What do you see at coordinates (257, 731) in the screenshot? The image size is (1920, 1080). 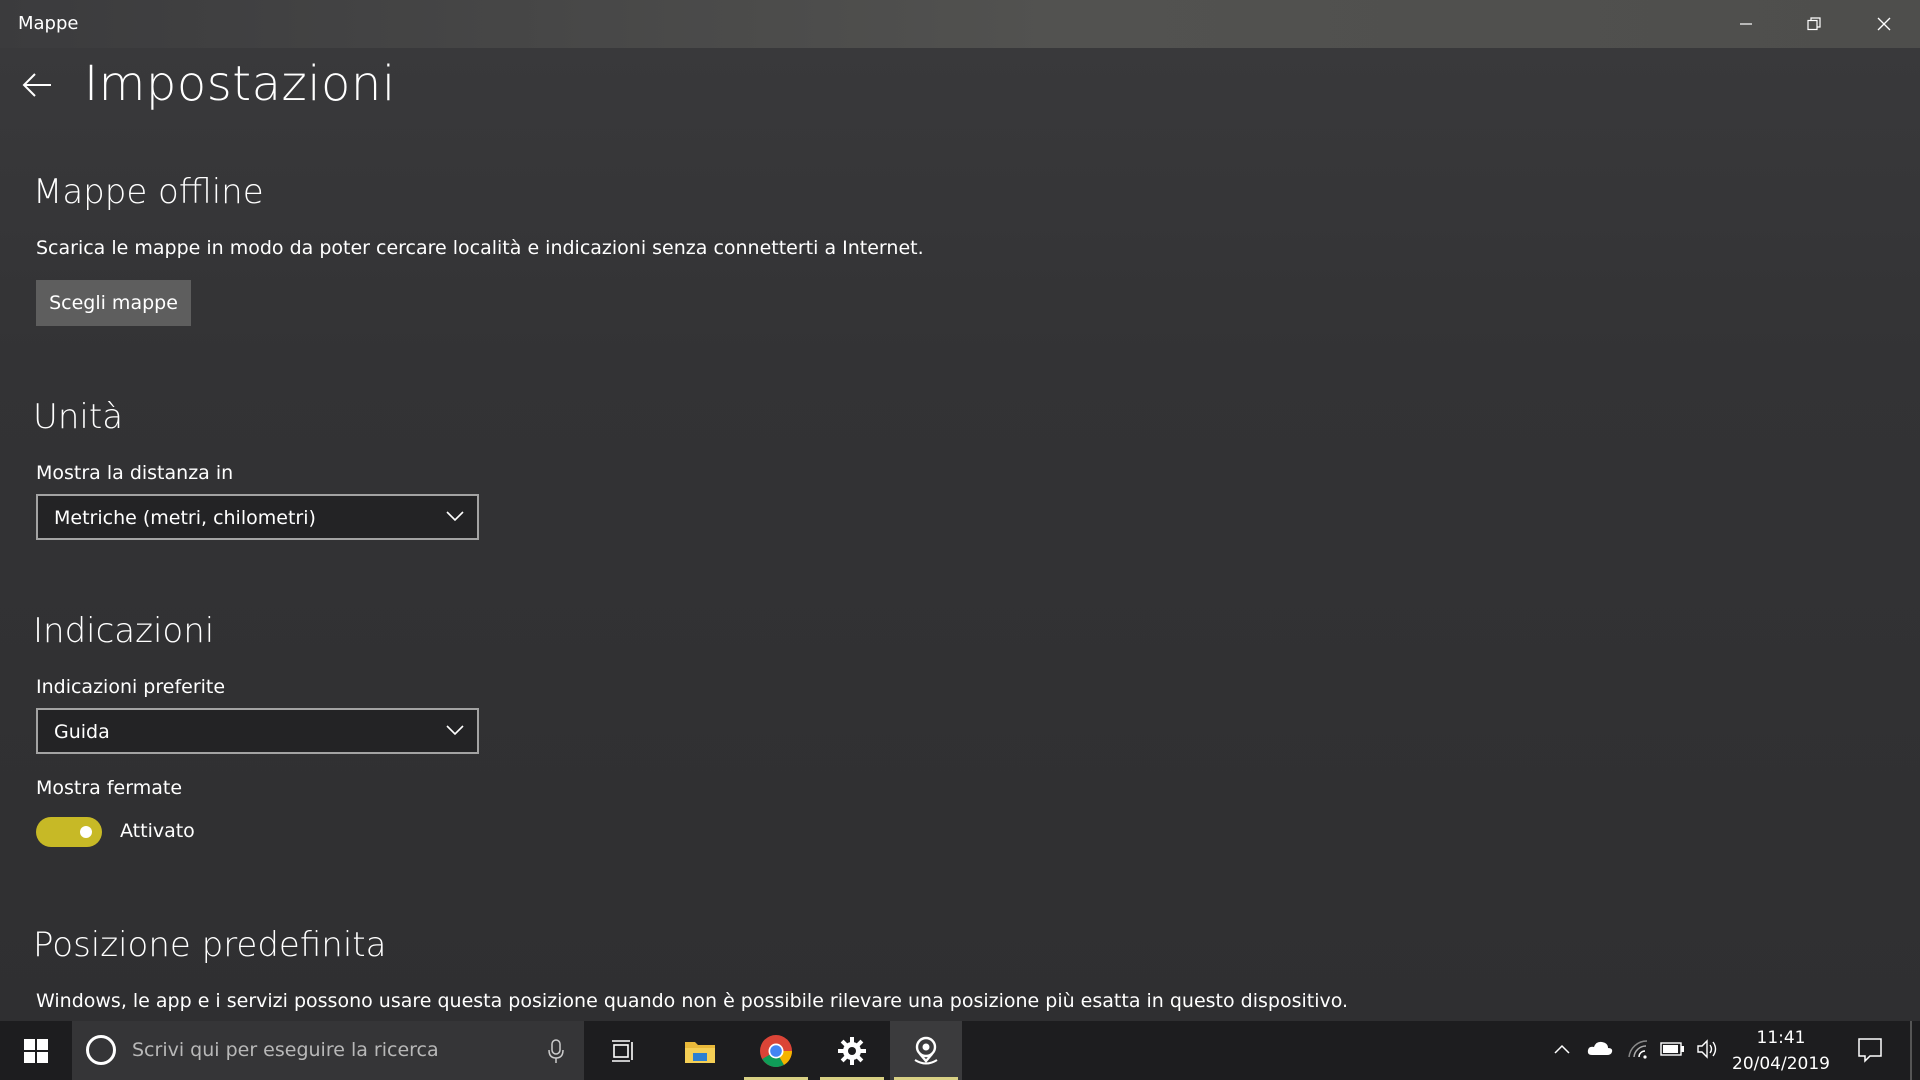 I see `preferred-directions-dropdown: Guida` at bounding box center [257, 731].